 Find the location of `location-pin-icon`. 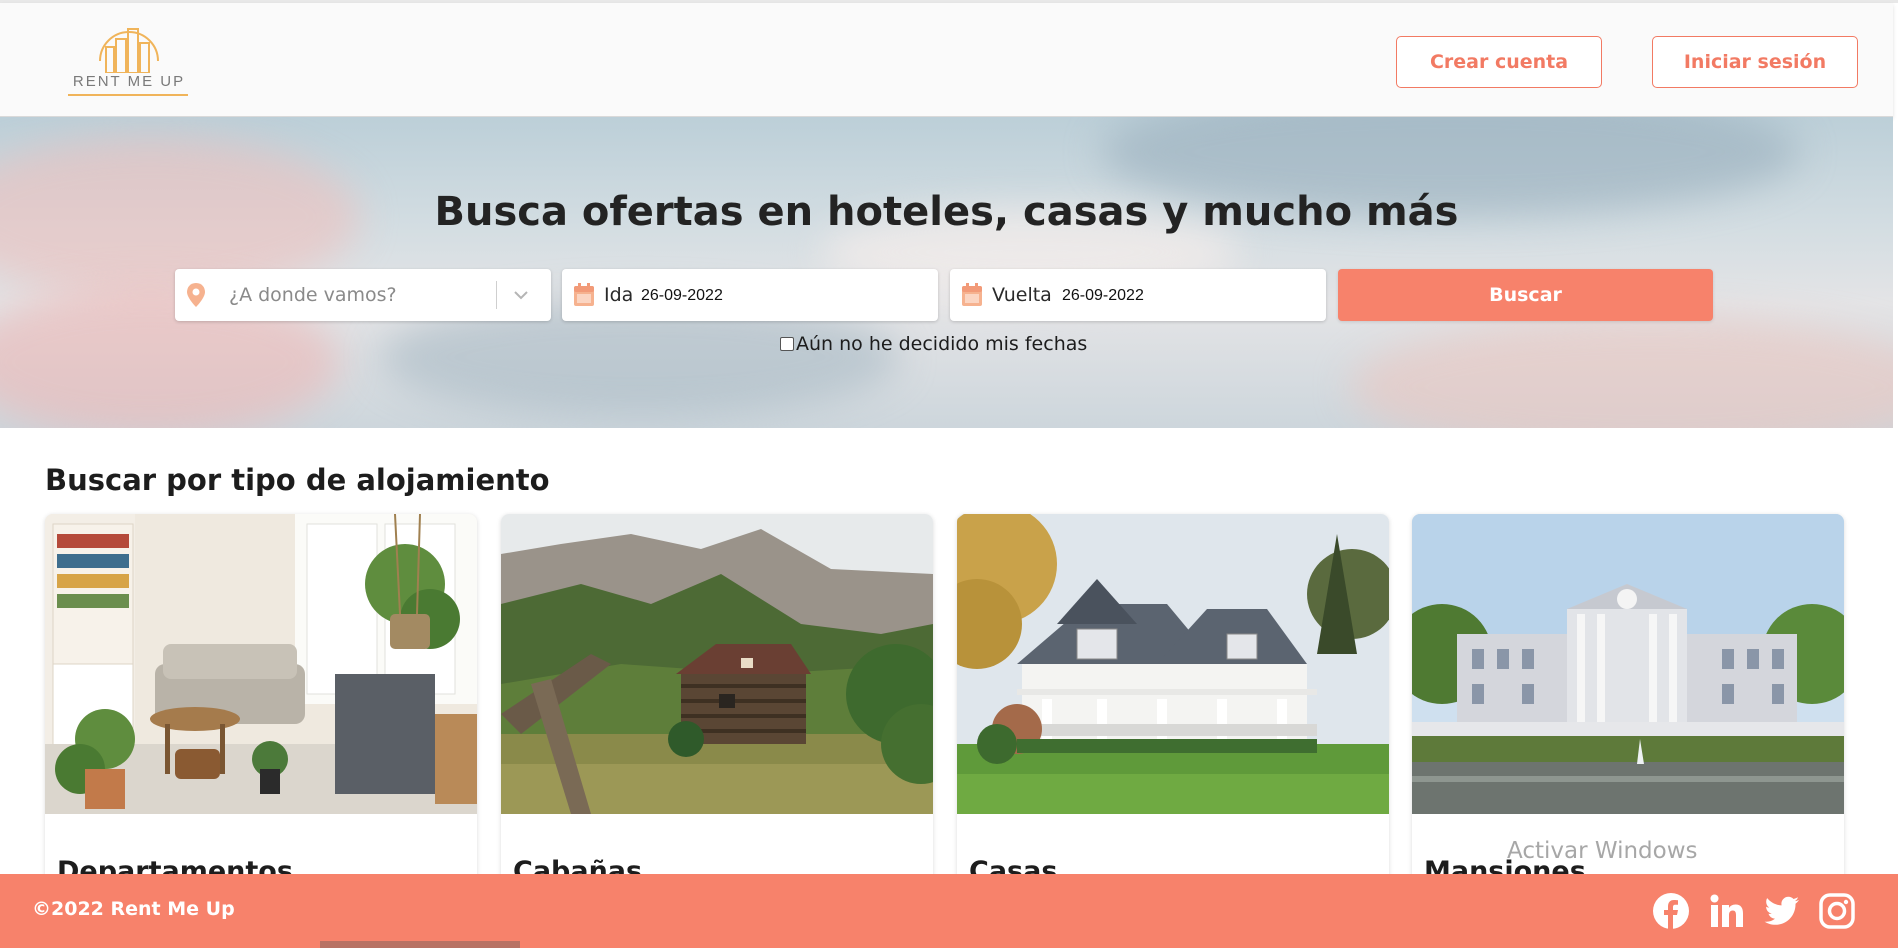

location-pin-icon is located at coordinates (196, 295).